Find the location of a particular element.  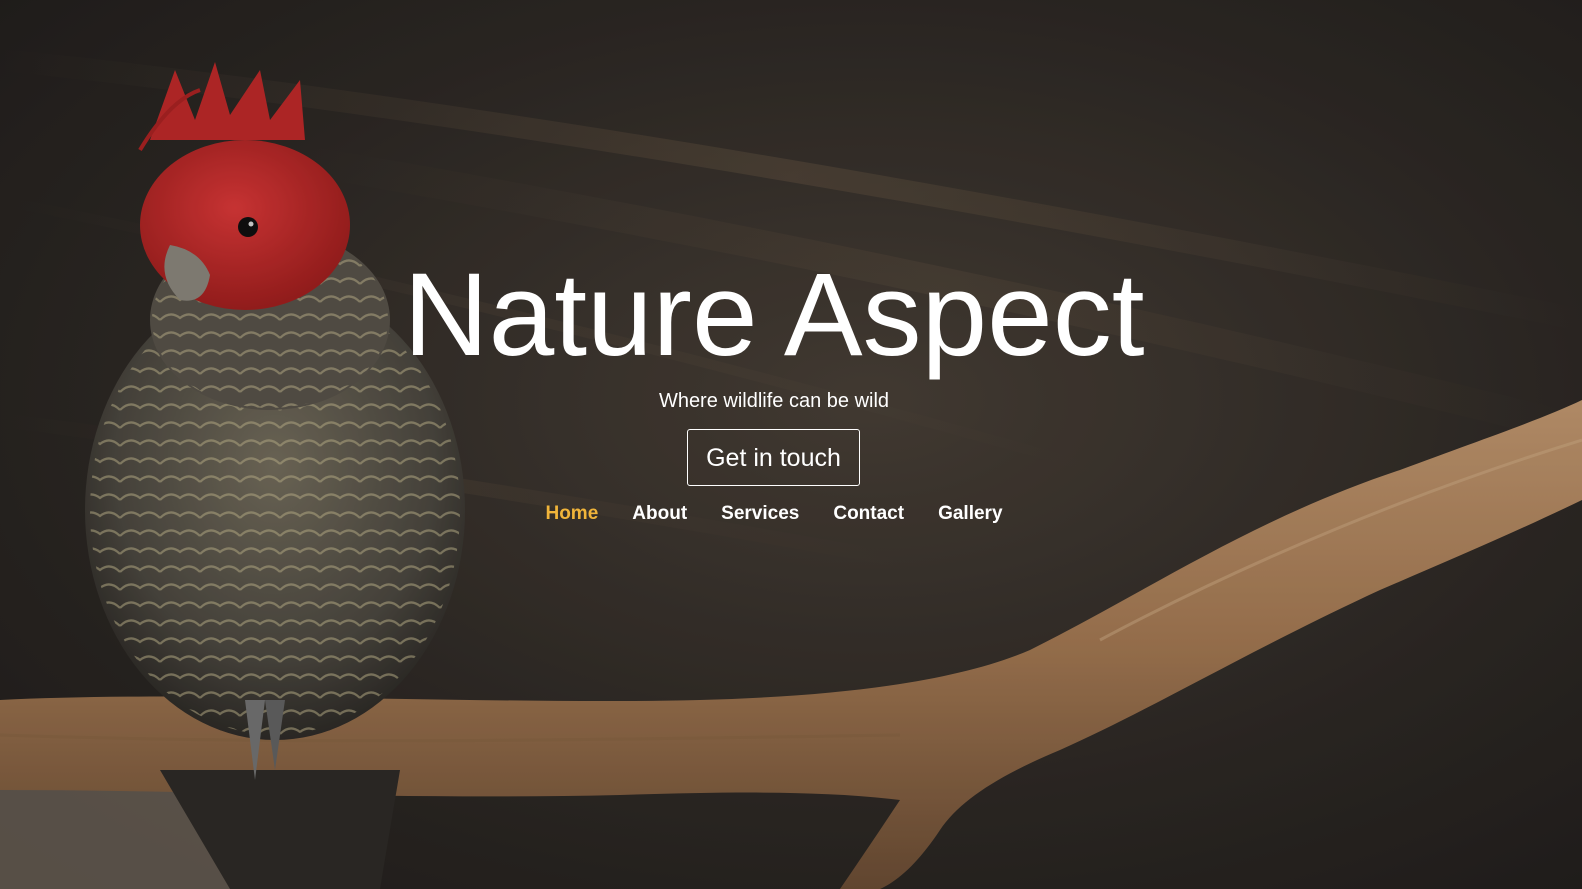

nav-link-services: Services is located at coordinates (760, 514).